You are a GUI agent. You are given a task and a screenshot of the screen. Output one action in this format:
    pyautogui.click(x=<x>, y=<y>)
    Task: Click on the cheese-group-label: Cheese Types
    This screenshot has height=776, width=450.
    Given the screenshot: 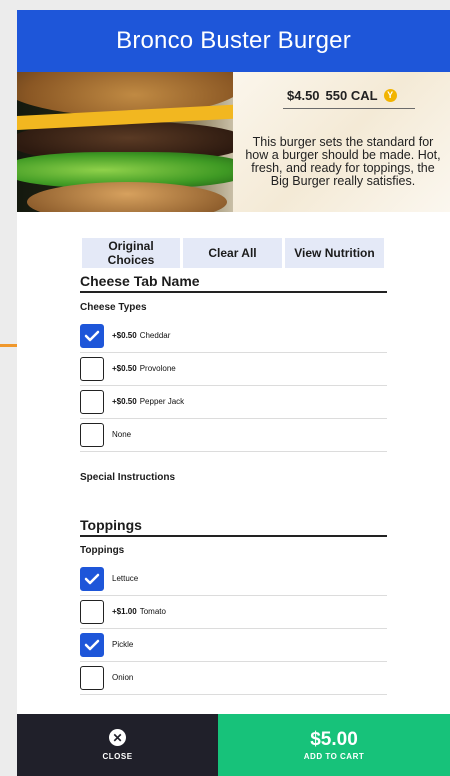 What is the action you would take?
    pyautogui.click(x=113, y=307)
    